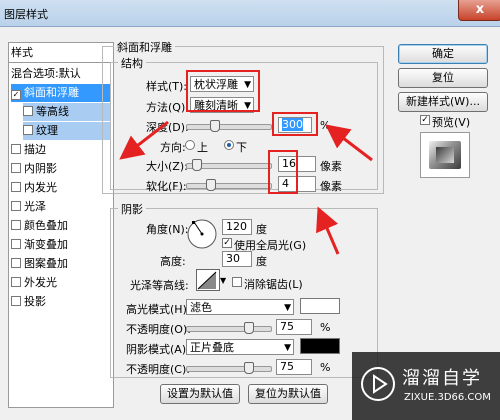 The width and height of the screenshot is (500, 420). Describe the element at coordinates (447, 397) in the screenshot. I see `watermark-url: ZIXUE.3D66.COM` at that location.